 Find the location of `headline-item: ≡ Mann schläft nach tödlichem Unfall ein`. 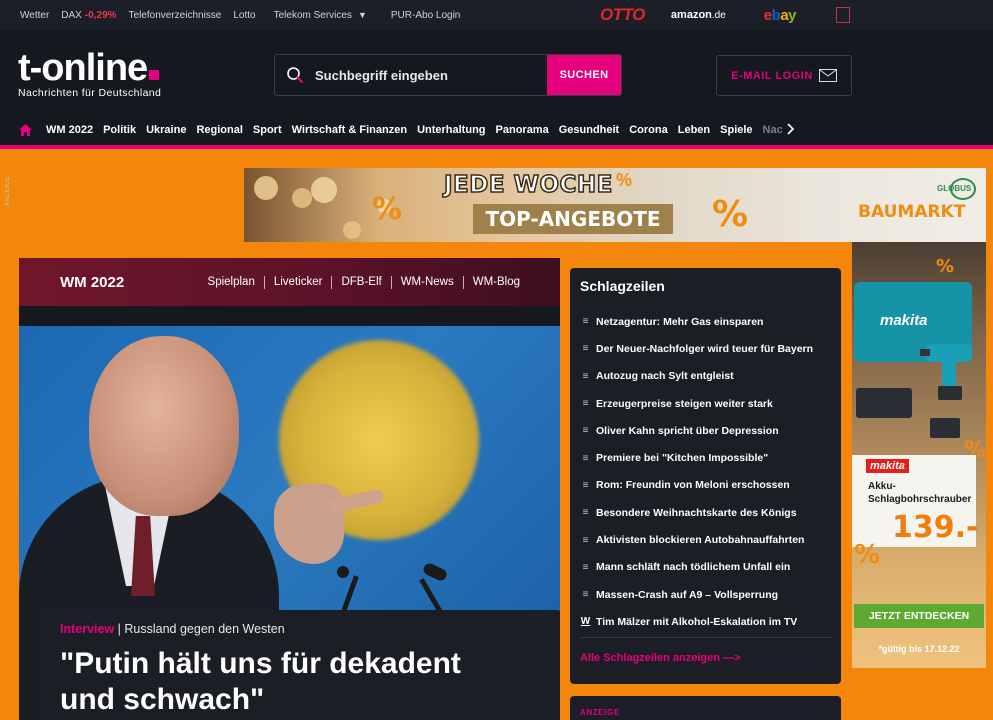

headline-item: ≡ Mann schläft nach tödlichem Unfall ein is located at coordinates (706, 567).